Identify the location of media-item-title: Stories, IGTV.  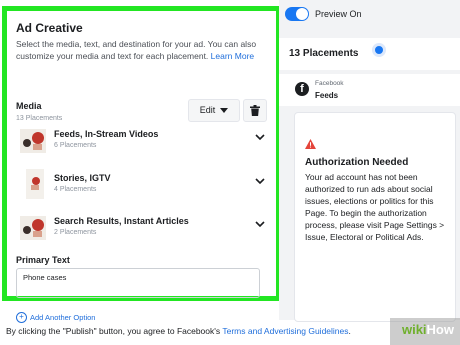
(82, 178).